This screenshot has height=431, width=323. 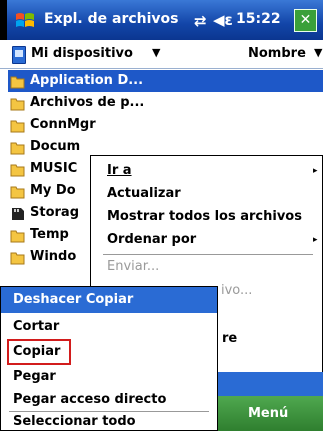 I want to click on menu-item-actualizar: Actualizar, so click(x=144, y=193).